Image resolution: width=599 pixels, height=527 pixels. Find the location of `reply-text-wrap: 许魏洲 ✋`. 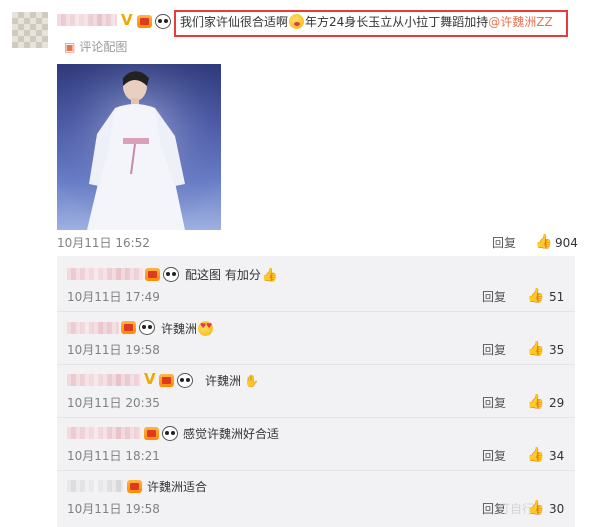

reply-text-wrap: 许魏洲 ✋ is located at coordinates (232, 381).